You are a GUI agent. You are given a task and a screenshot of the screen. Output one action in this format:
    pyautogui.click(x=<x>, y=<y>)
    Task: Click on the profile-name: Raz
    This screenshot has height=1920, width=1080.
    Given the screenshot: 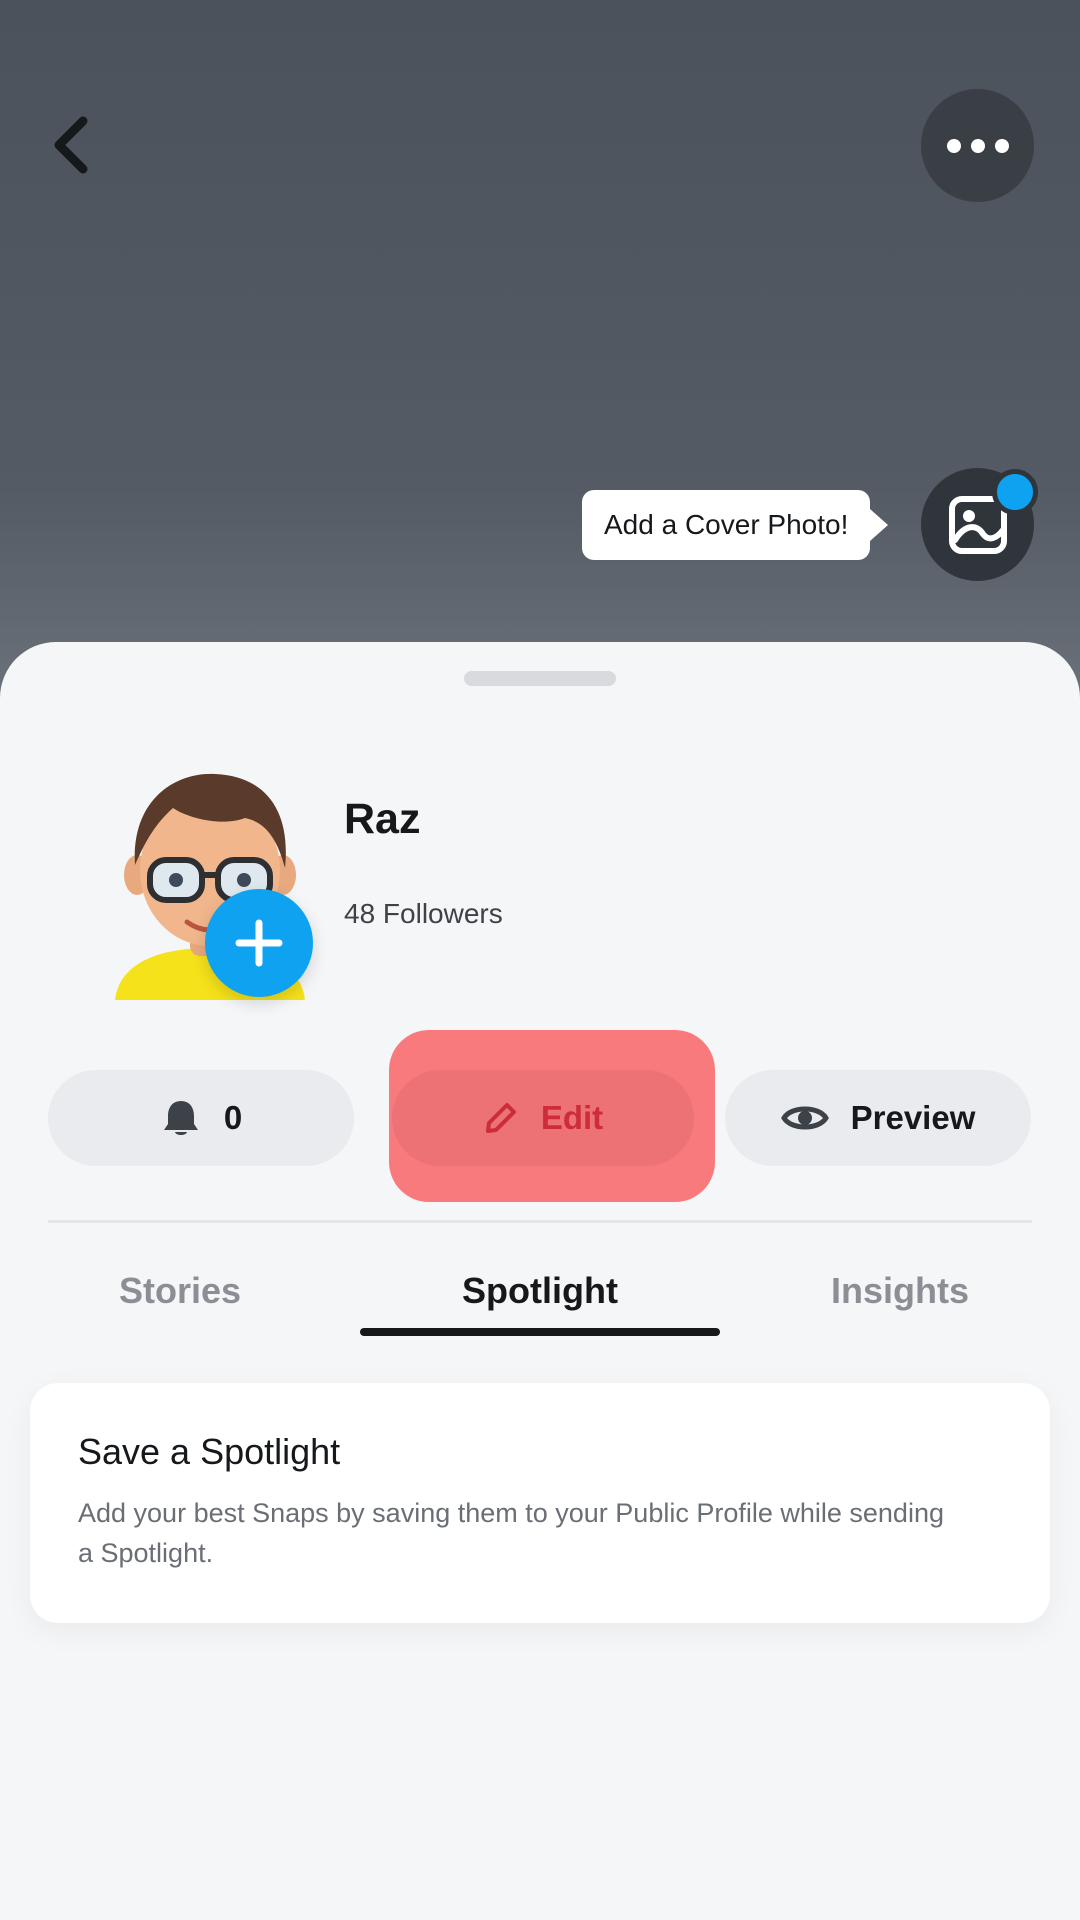 What is the action you would take?
    pyautogui.click(x=382, y=819)
    